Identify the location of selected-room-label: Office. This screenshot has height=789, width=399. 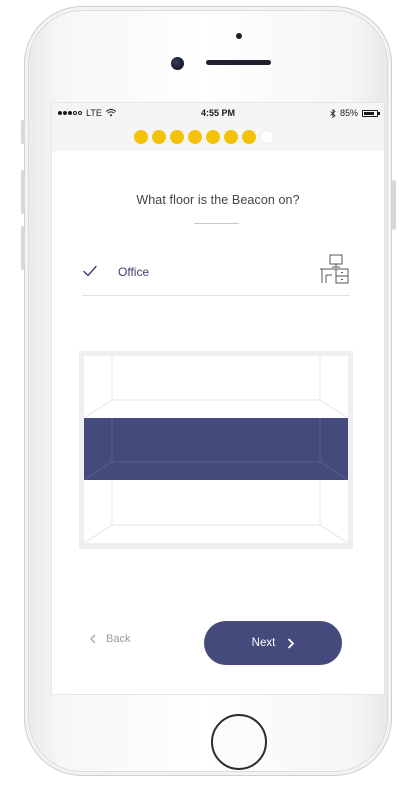
(134, 272).